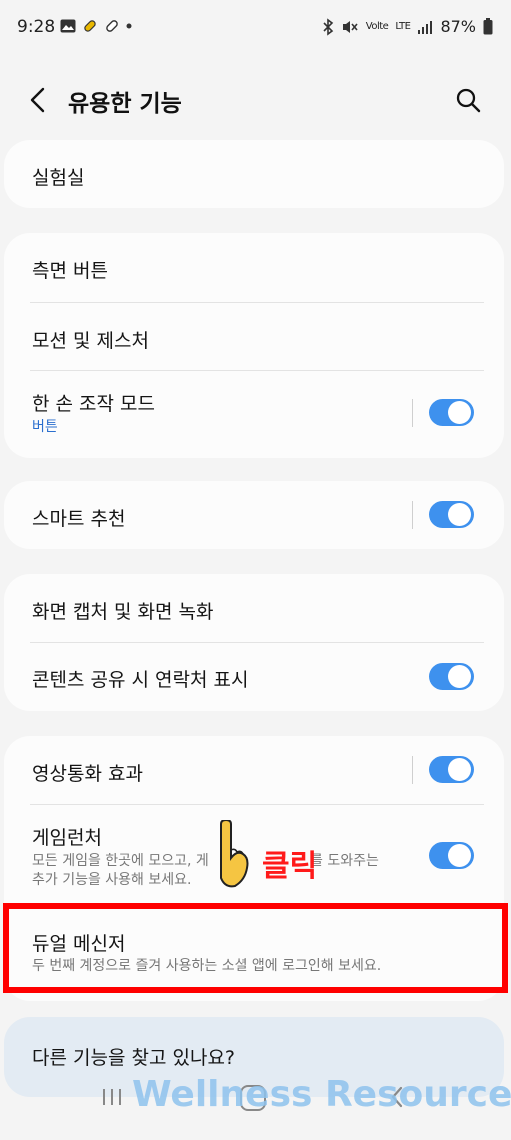  Describe the element at coordinates (79, 519) in the screenshot. I see `item-smart-label: 스마트 추천` at that location.